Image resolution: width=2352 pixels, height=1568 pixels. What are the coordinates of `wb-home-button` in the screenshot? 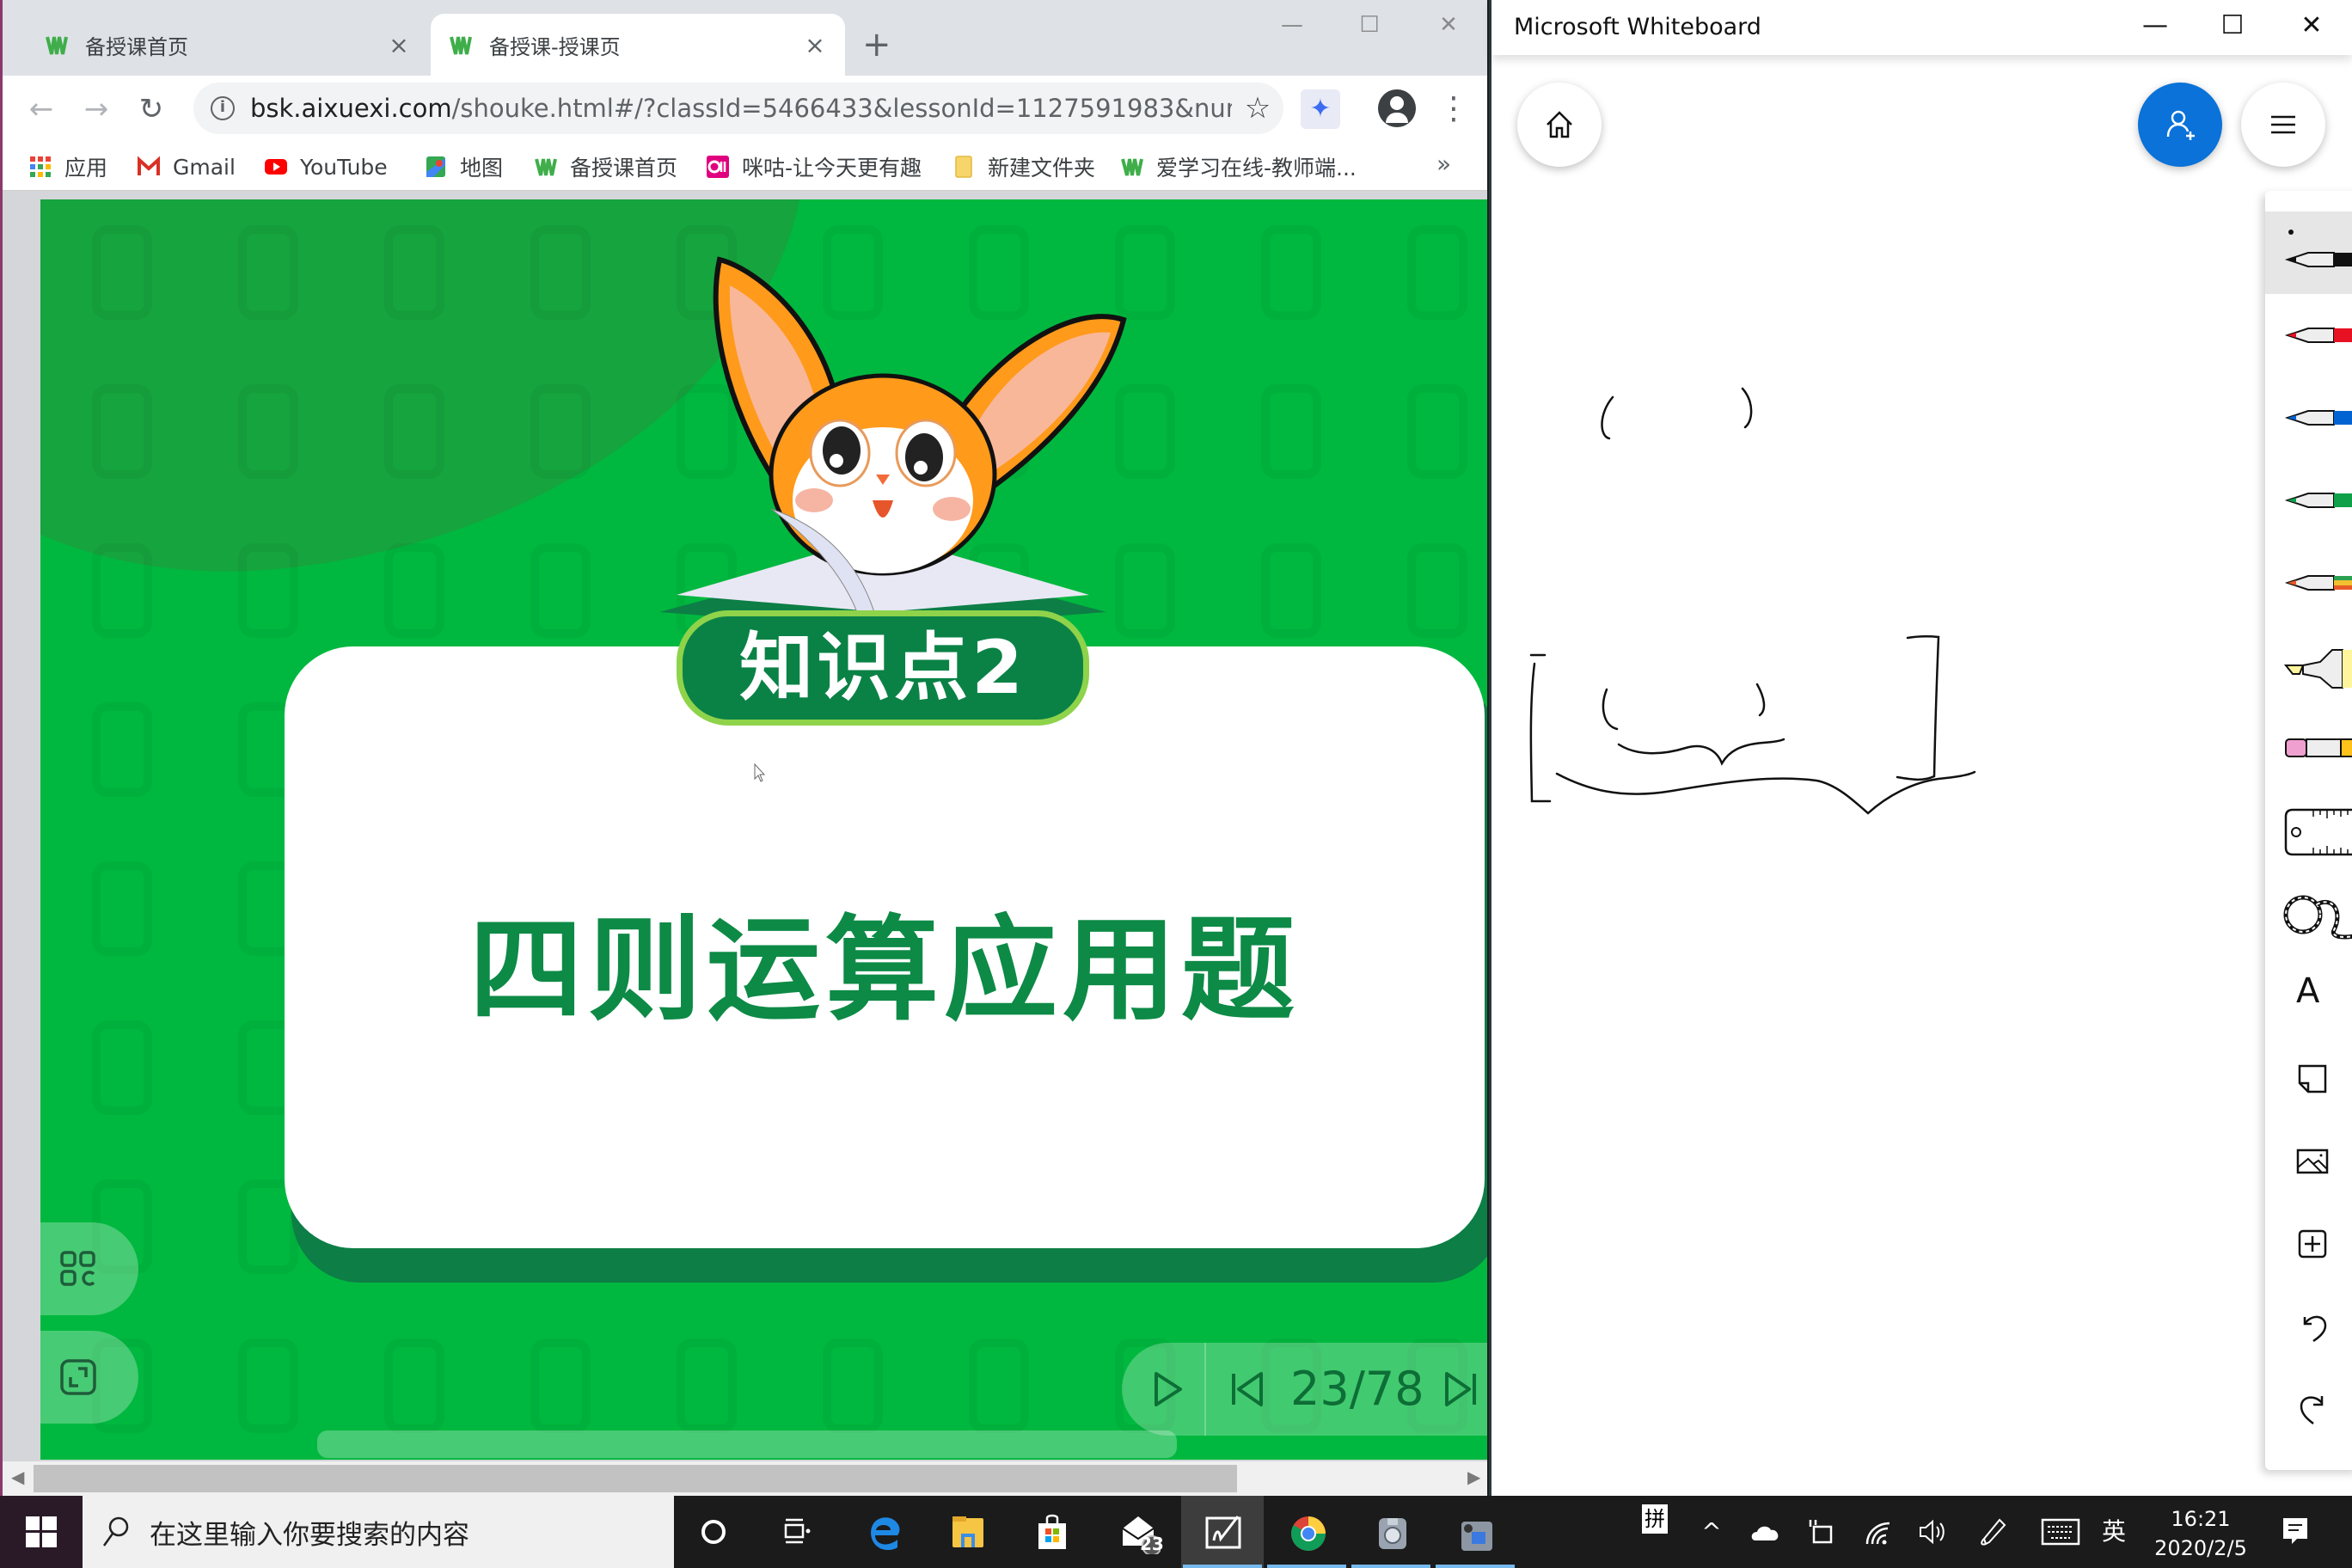 It's located at (1559, 125).